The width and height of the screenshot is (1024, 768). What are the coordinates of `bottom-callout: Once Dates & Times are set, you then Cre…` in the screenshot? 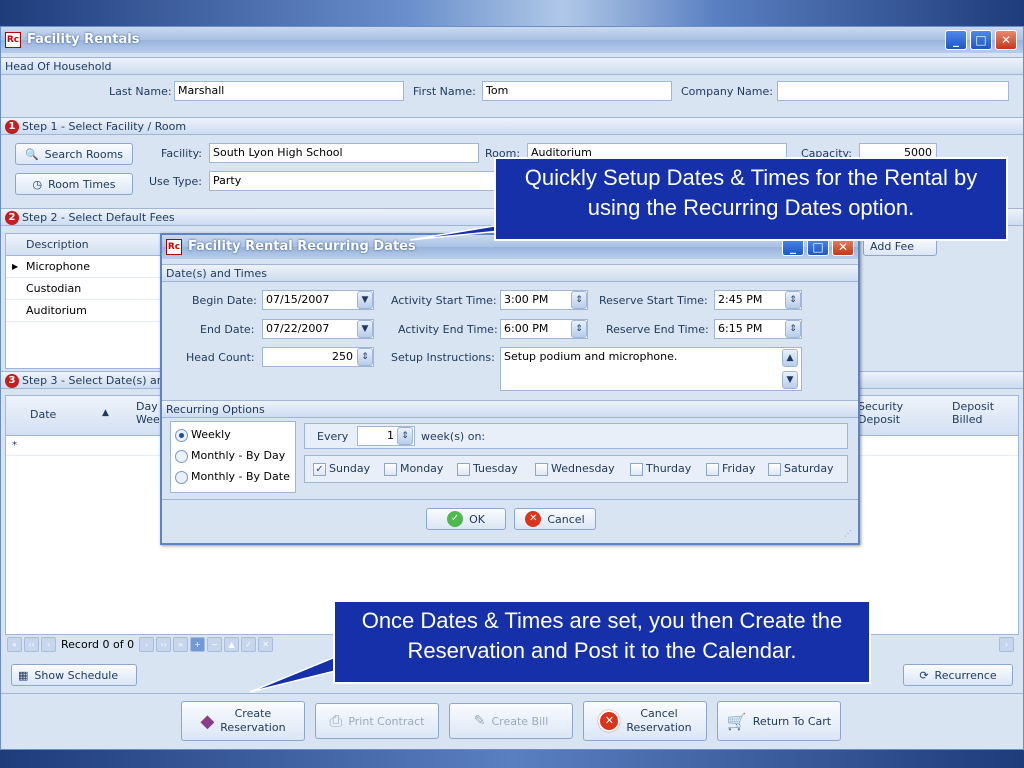 It's located at (602, 642).